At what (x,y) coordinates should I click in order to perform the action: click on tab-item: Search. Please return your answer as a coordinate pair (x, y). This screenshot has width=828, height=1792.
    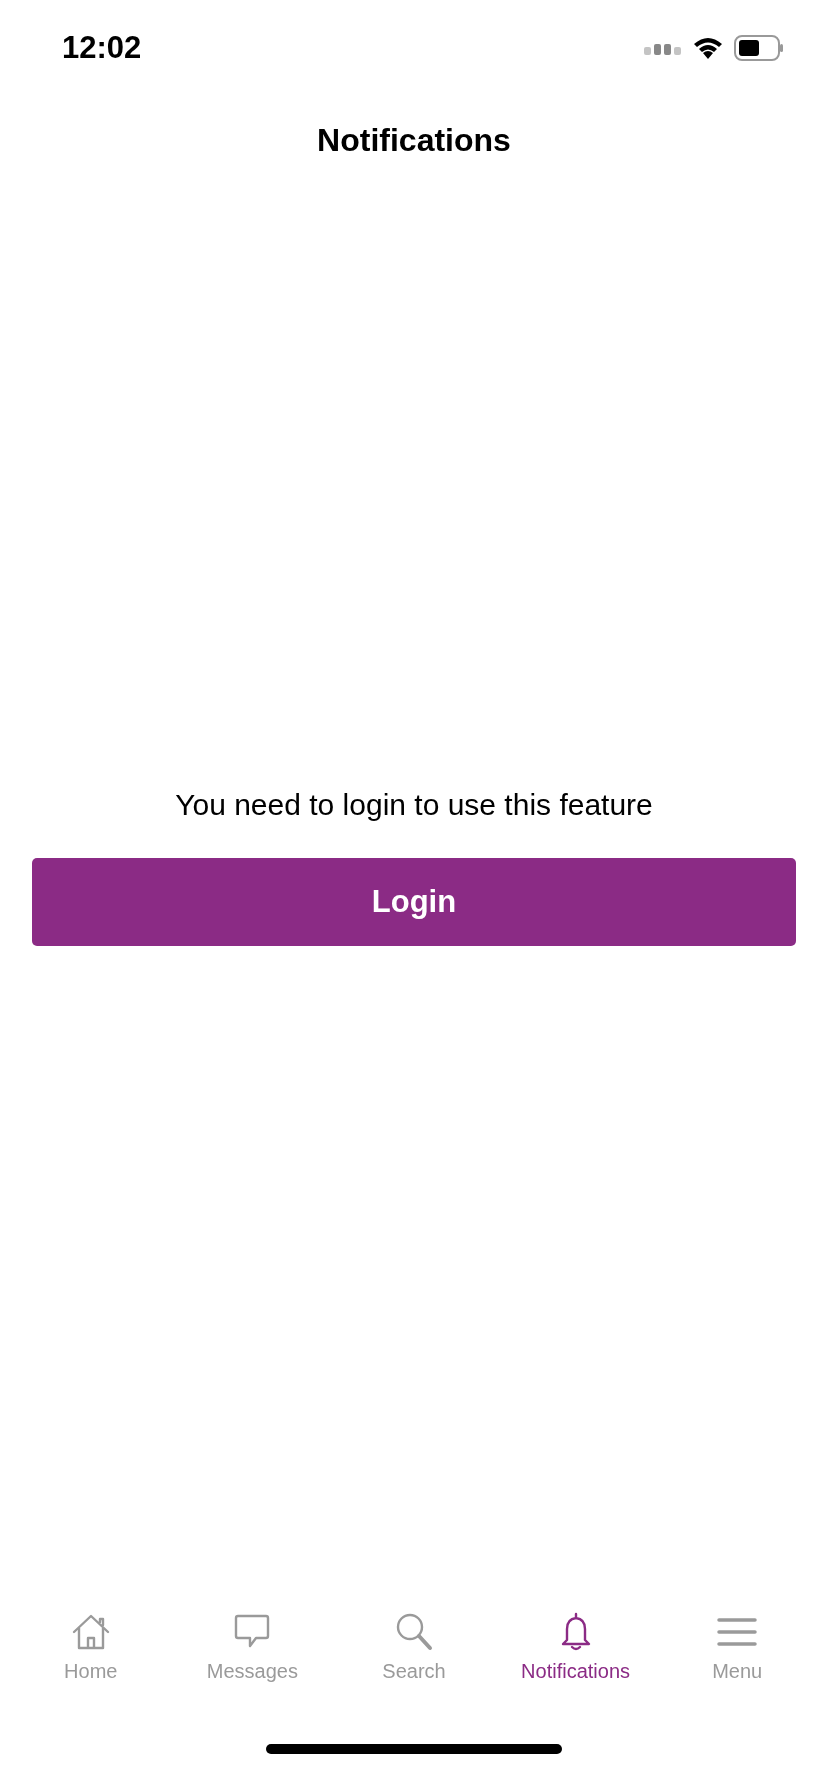
    Looking at the image, I should click on (414, 1665).